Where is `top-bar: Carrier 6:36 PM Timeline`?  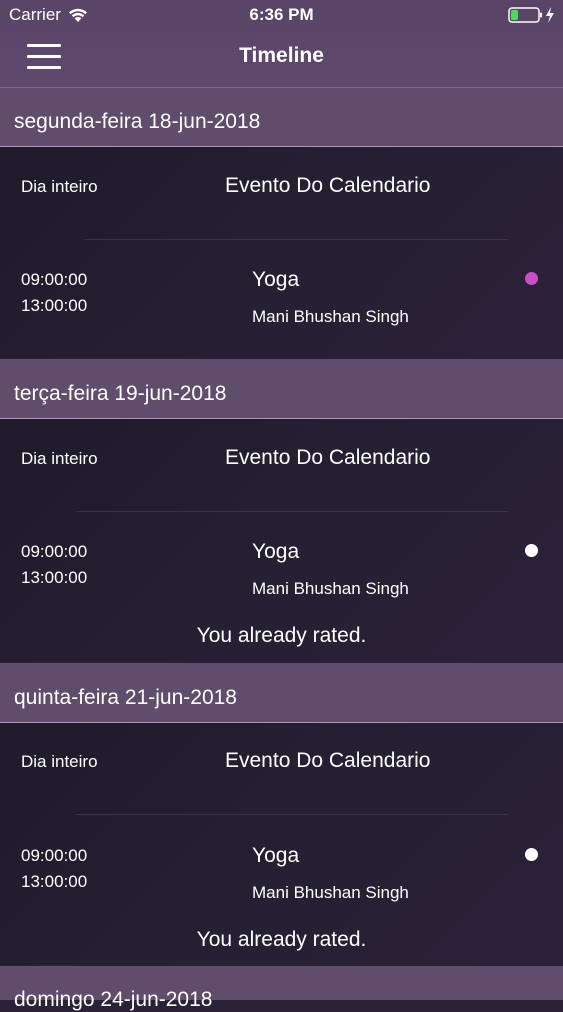
top-bar: Carrier 6:36 PM Timeline is located at coordinates (281, 44).